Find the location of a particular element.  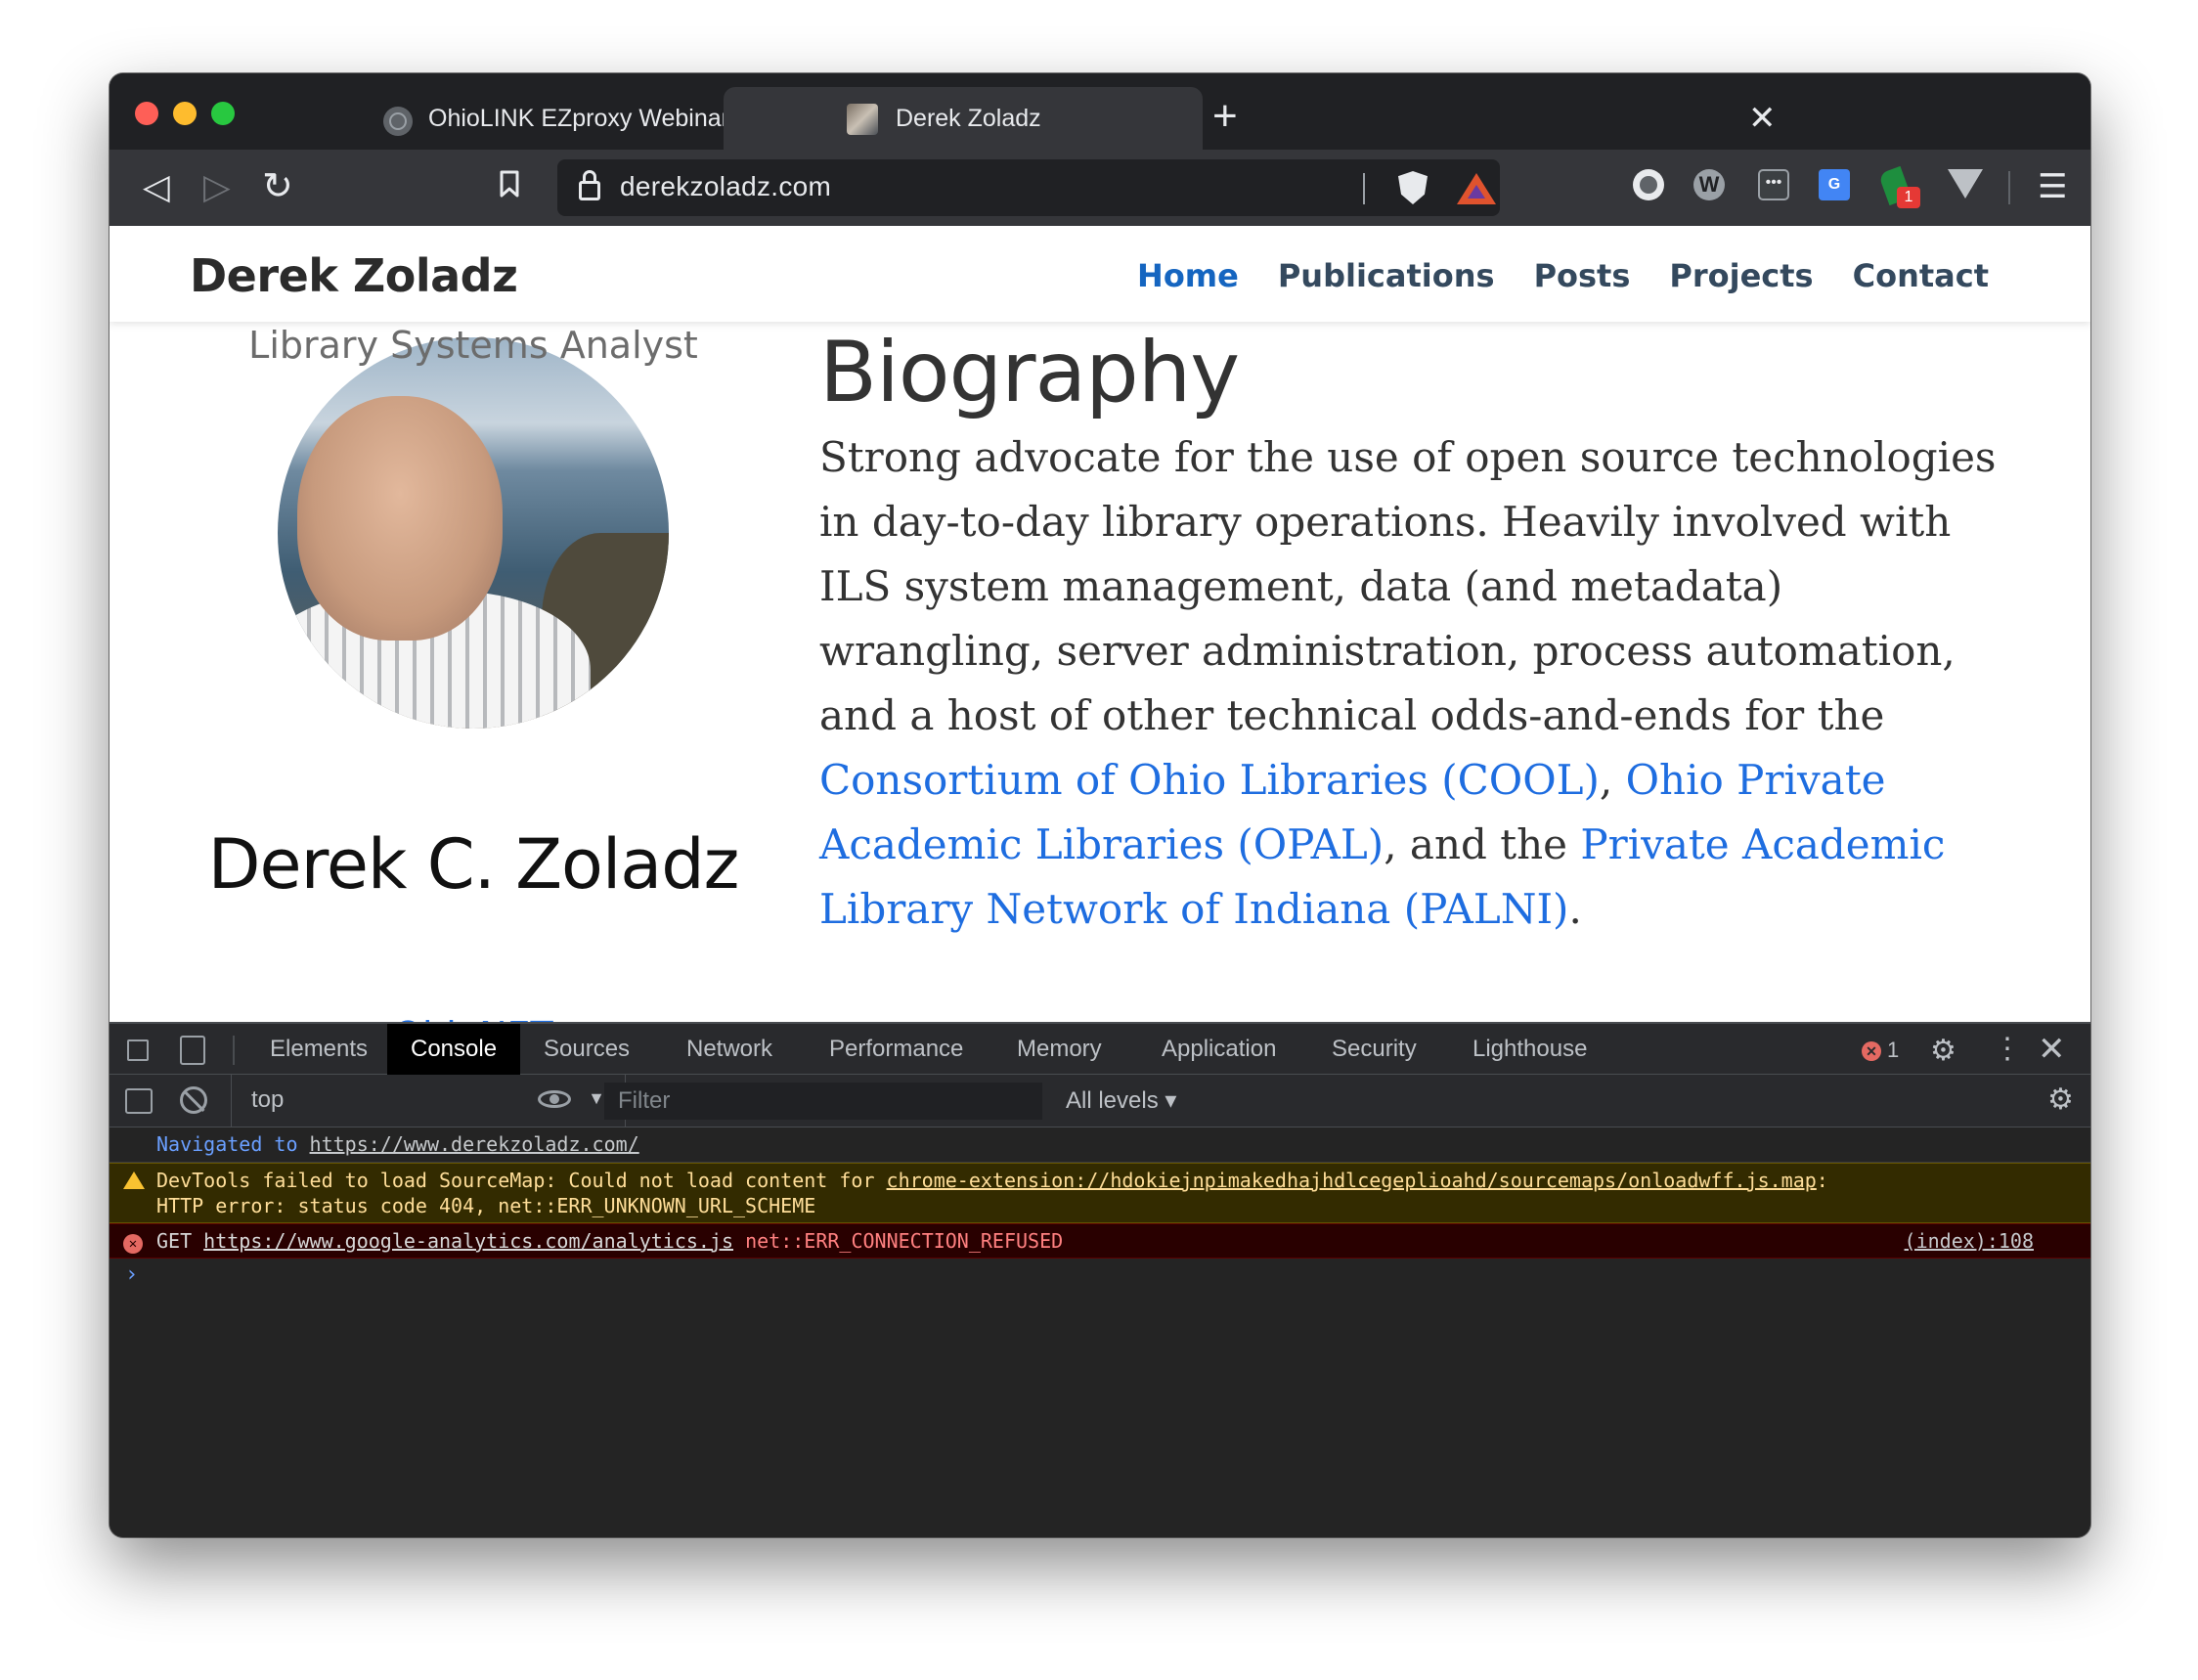

address-bar-divider is located at coordinates (1364, 188).